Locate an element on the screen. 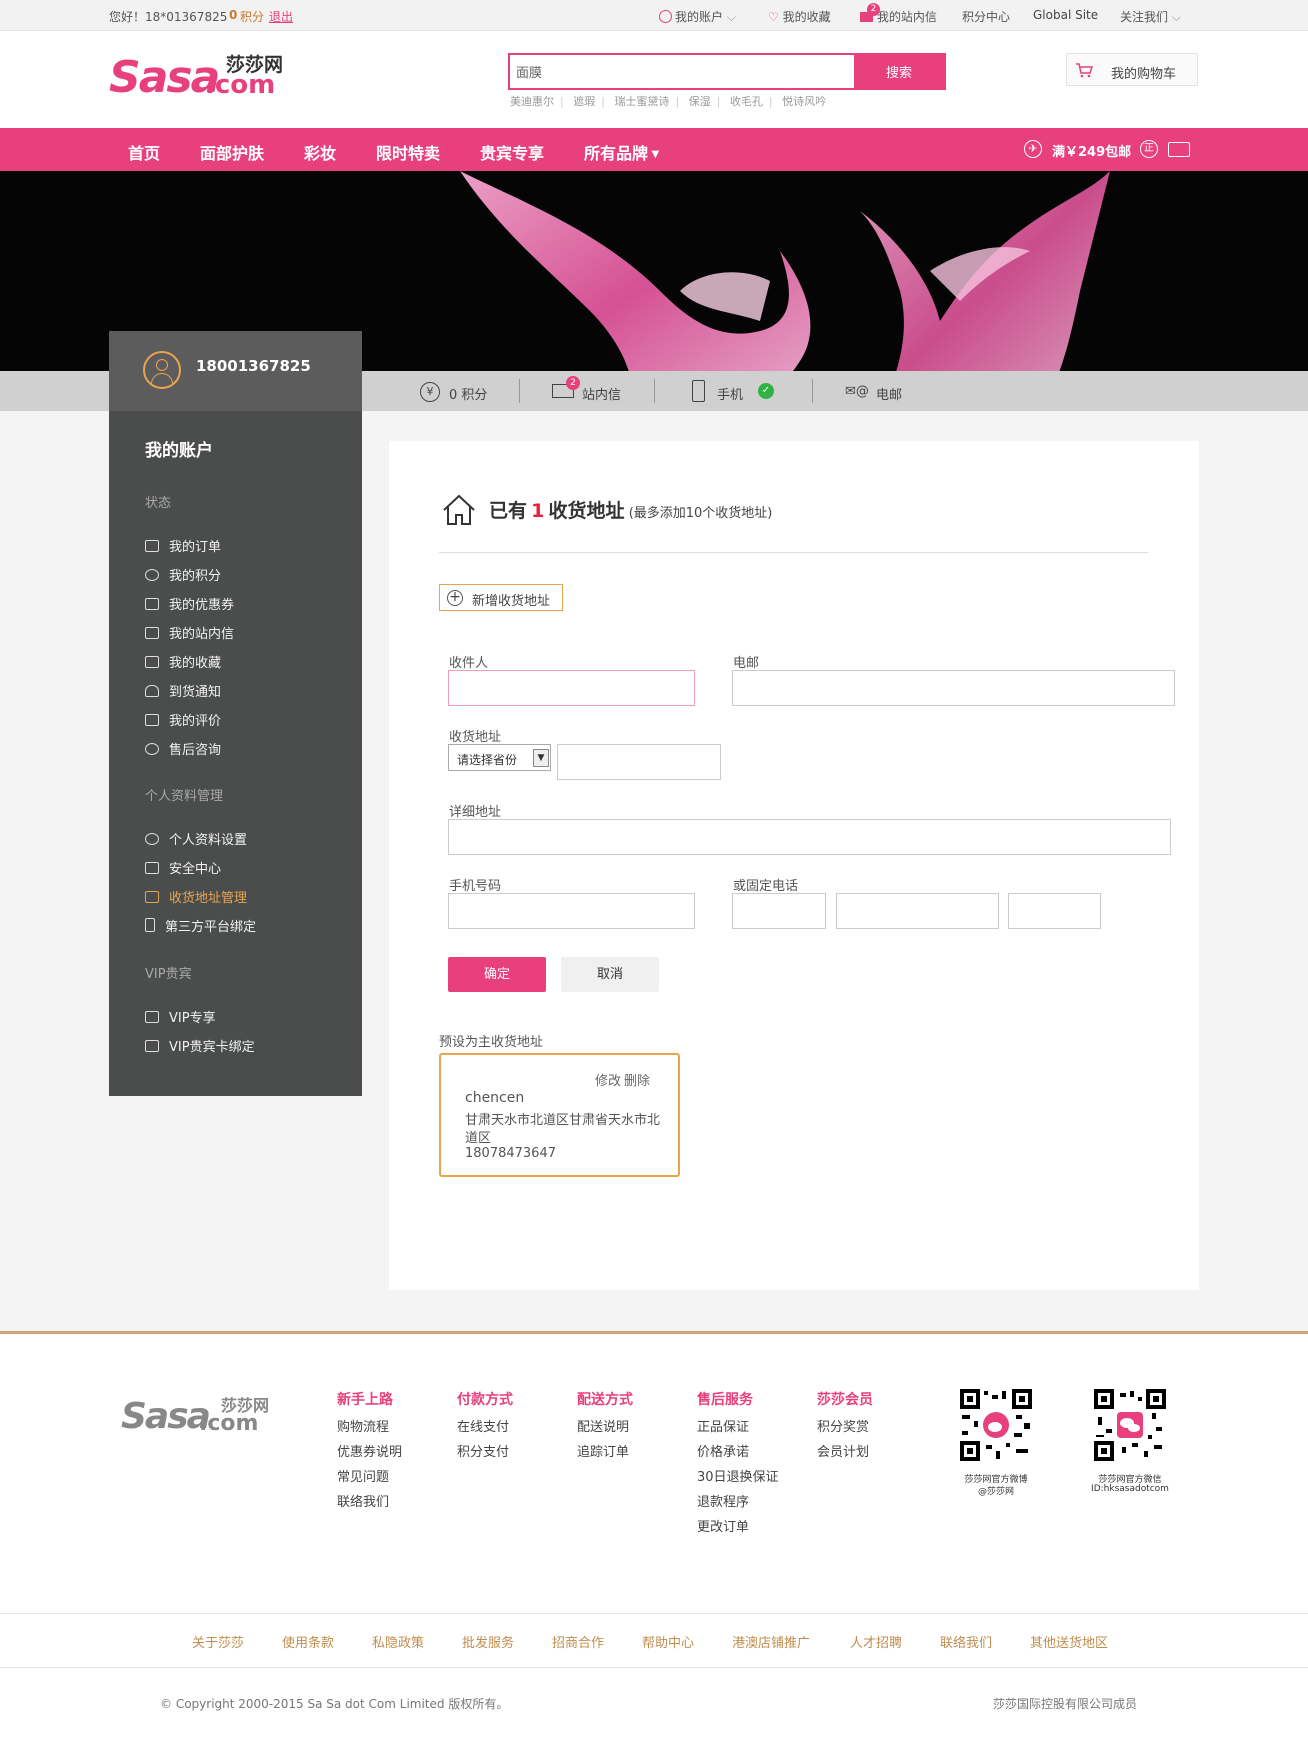  hot-keyword: 悦诗风吟 is located at coordinates (804, 101).